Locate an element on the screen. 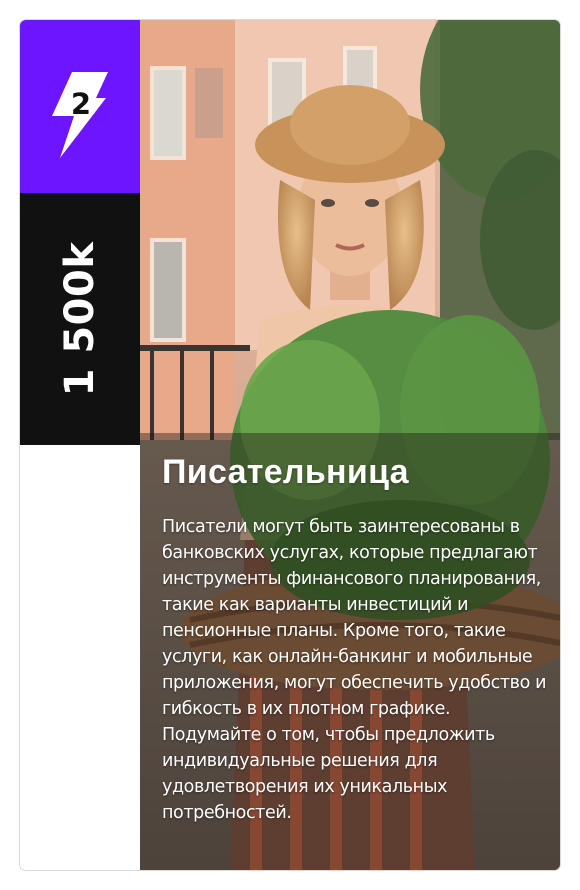  price-label: 1 500k is located at coordinates (80, 319).